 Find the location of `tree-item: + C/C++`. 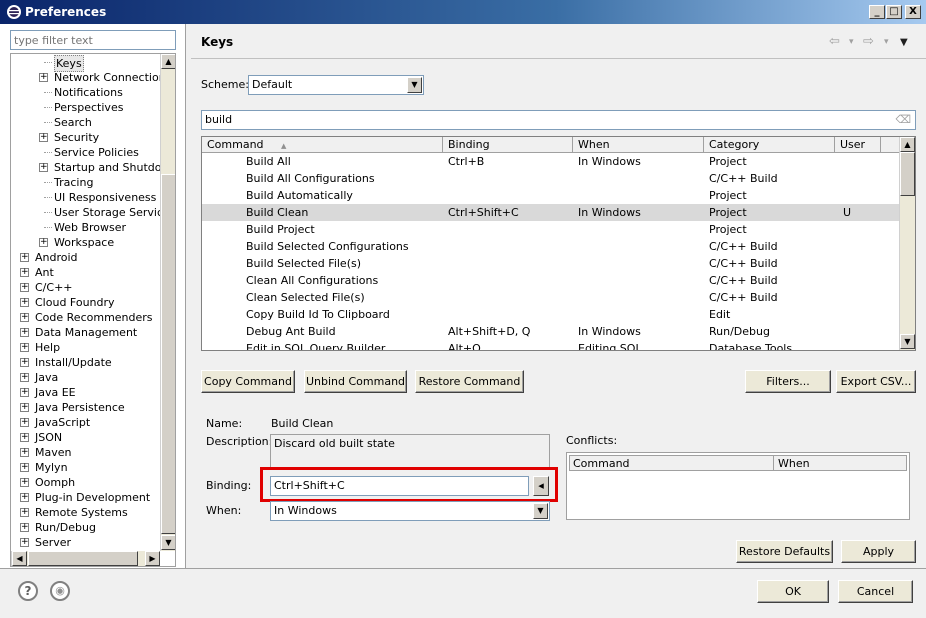

tree-item: + C/C++ is located at coordinates (85, 287).